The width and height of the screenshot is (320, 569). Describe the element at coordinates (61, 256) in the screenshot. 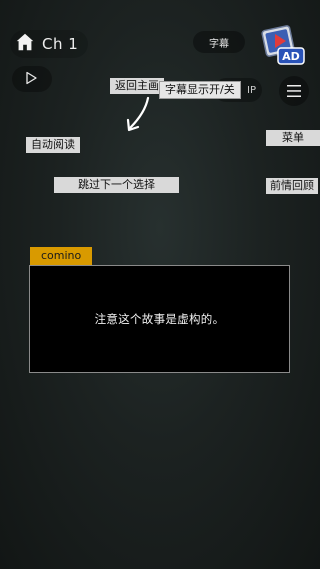

I see `speaker-name-tag: comino` at that location.